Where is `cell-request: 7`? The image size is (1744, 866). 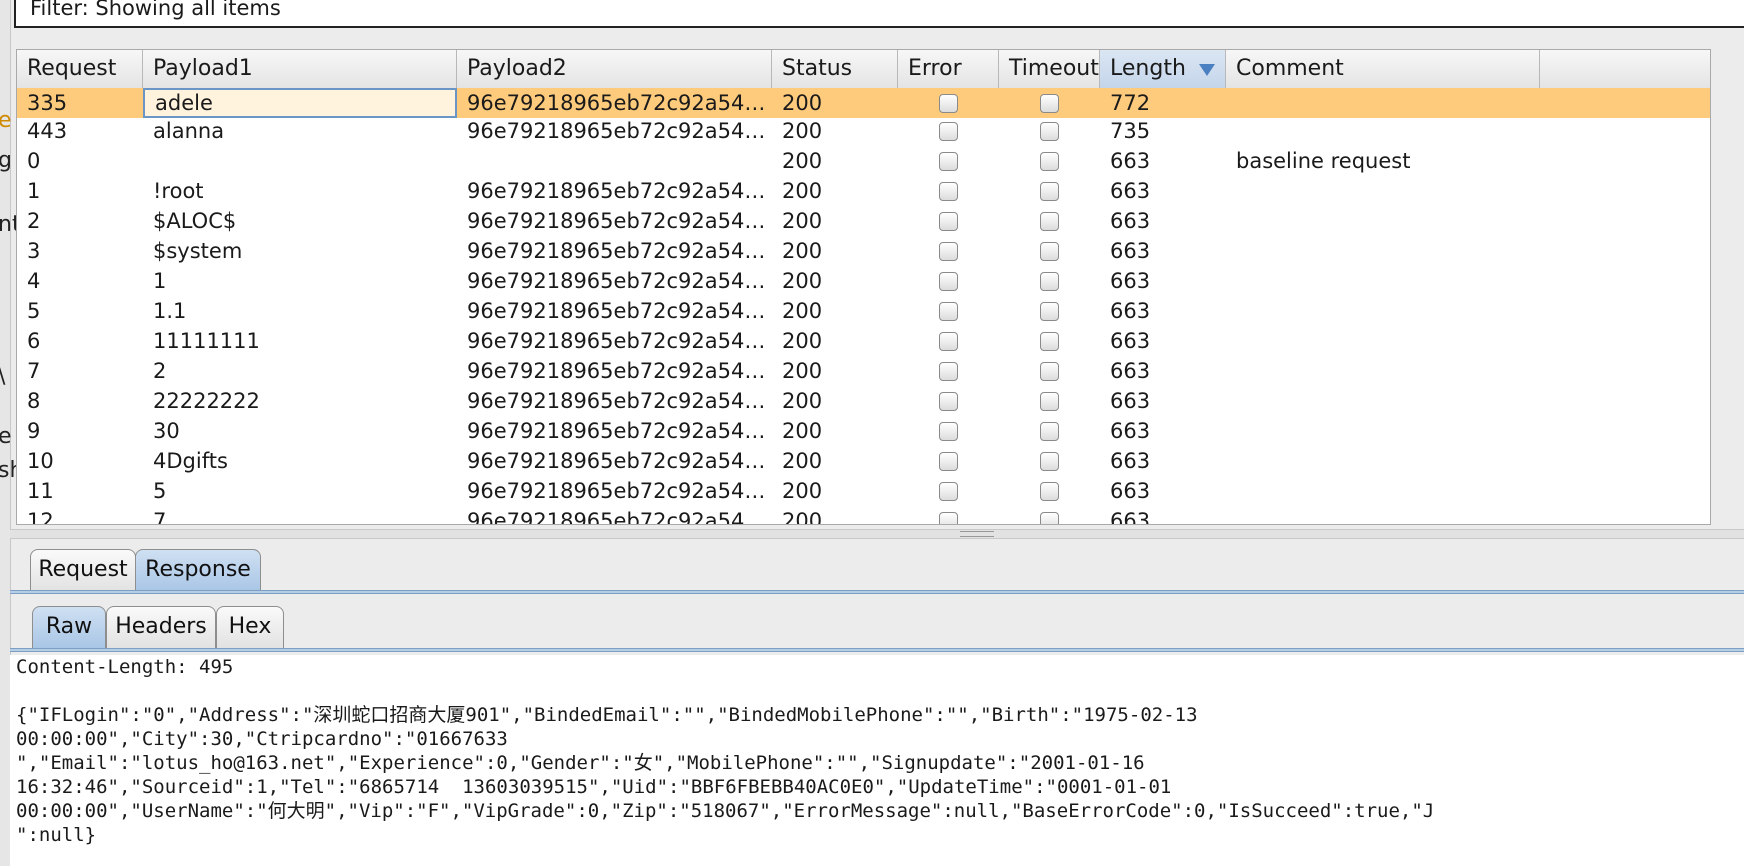 cell-request: 7 is located at coordinates (34, 371).